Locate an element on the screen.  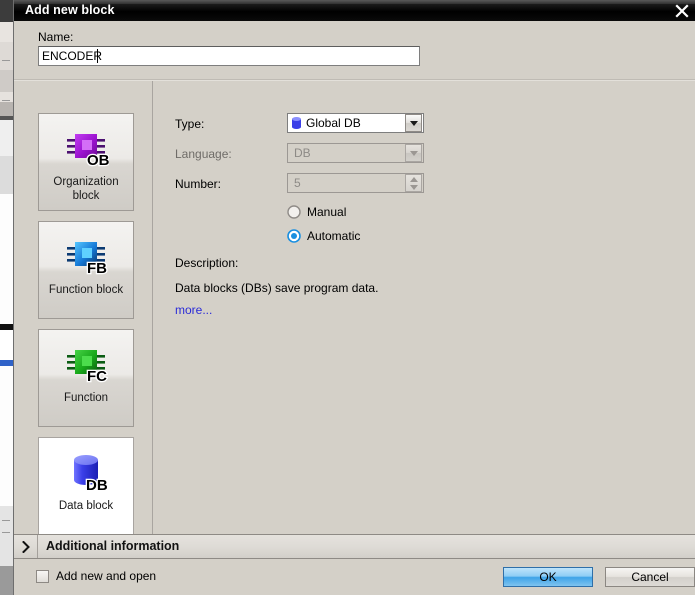
dialog-title: Add new block is located at coordinates (70, 10).